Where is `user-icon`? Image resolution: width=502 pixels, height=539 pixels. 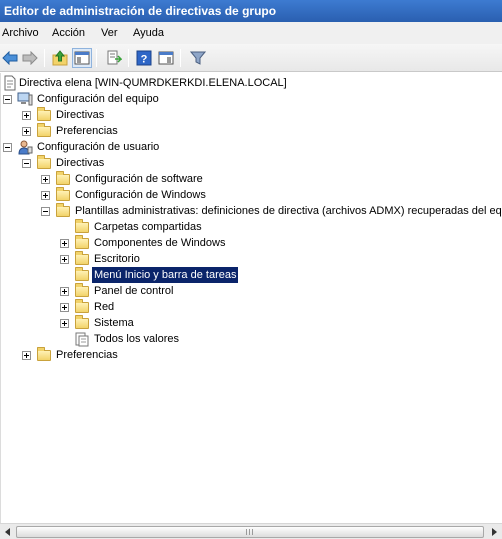 user-icon is located at coordinates (25, 147).